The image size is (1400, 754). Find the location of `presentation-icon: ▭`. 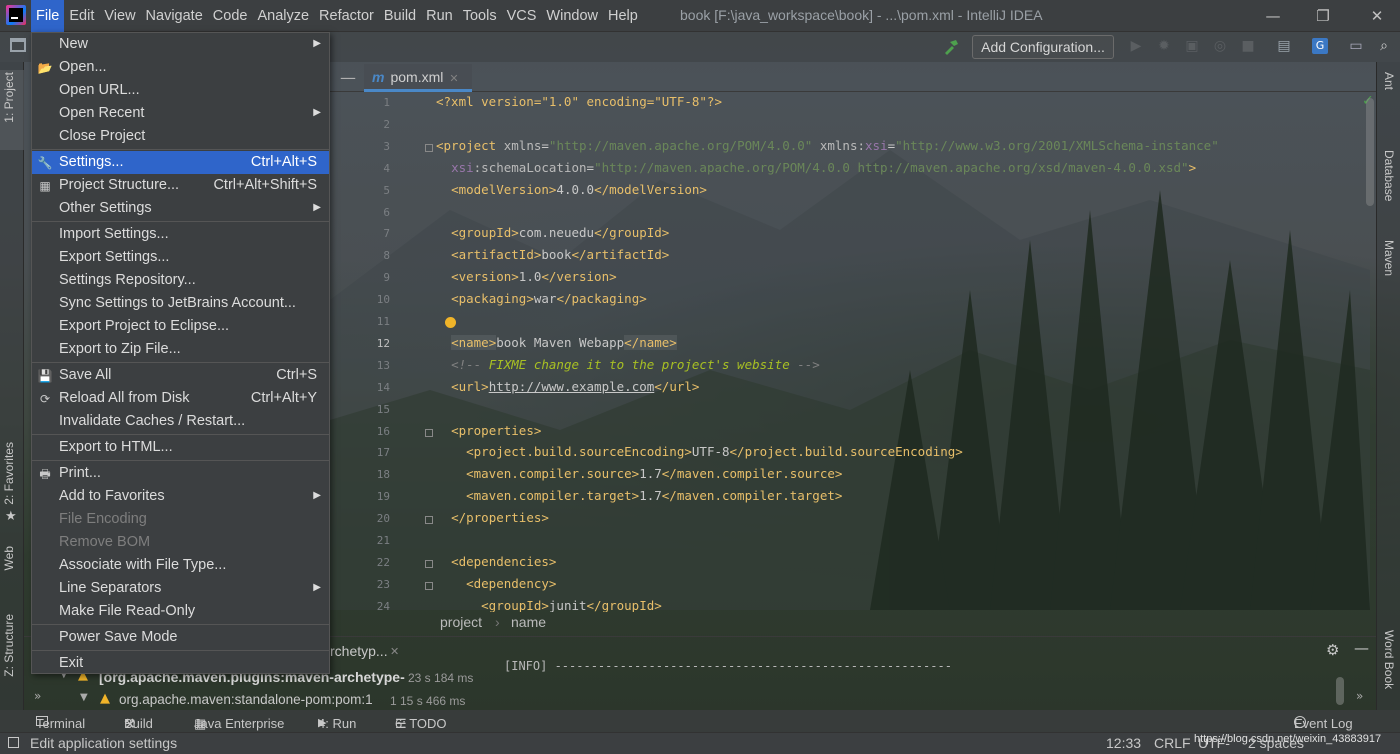

presentation-icon: ▭ is located at coordinates (1356, 46).